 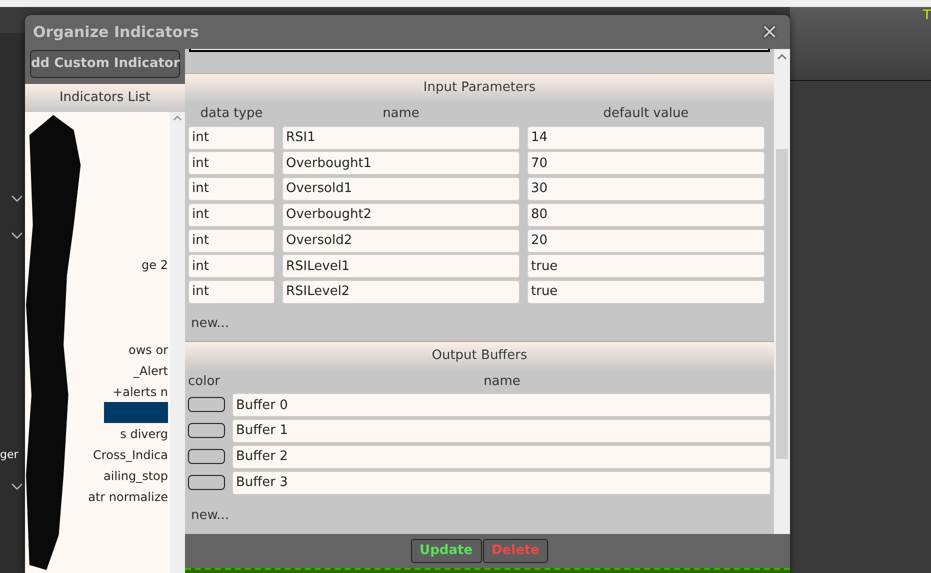 What do you see at coordinates (231, 113) in the screenshot?
I see `column-header: data type` at bounding box center [231, 113].